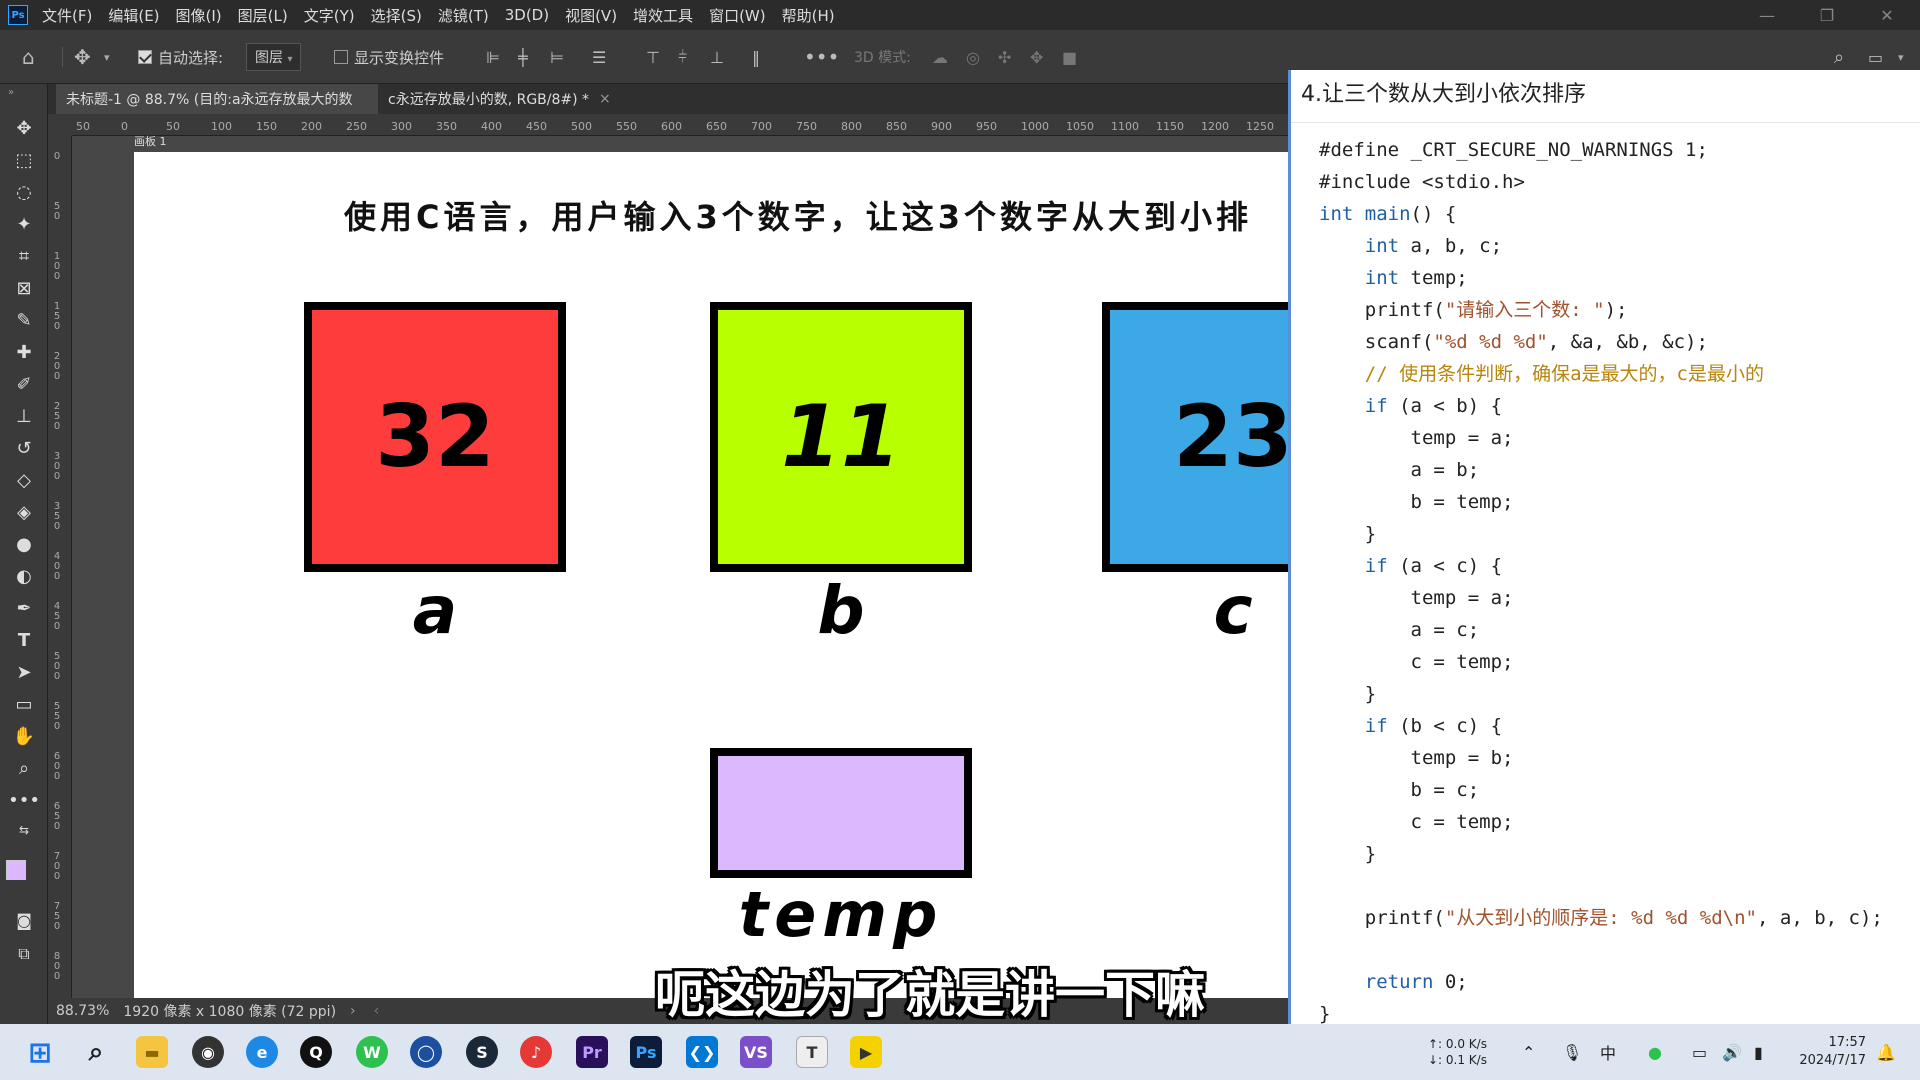 The image size is (1920, 1080). I want to click on paint-bucket-icon: ◈, so click(24, 512).